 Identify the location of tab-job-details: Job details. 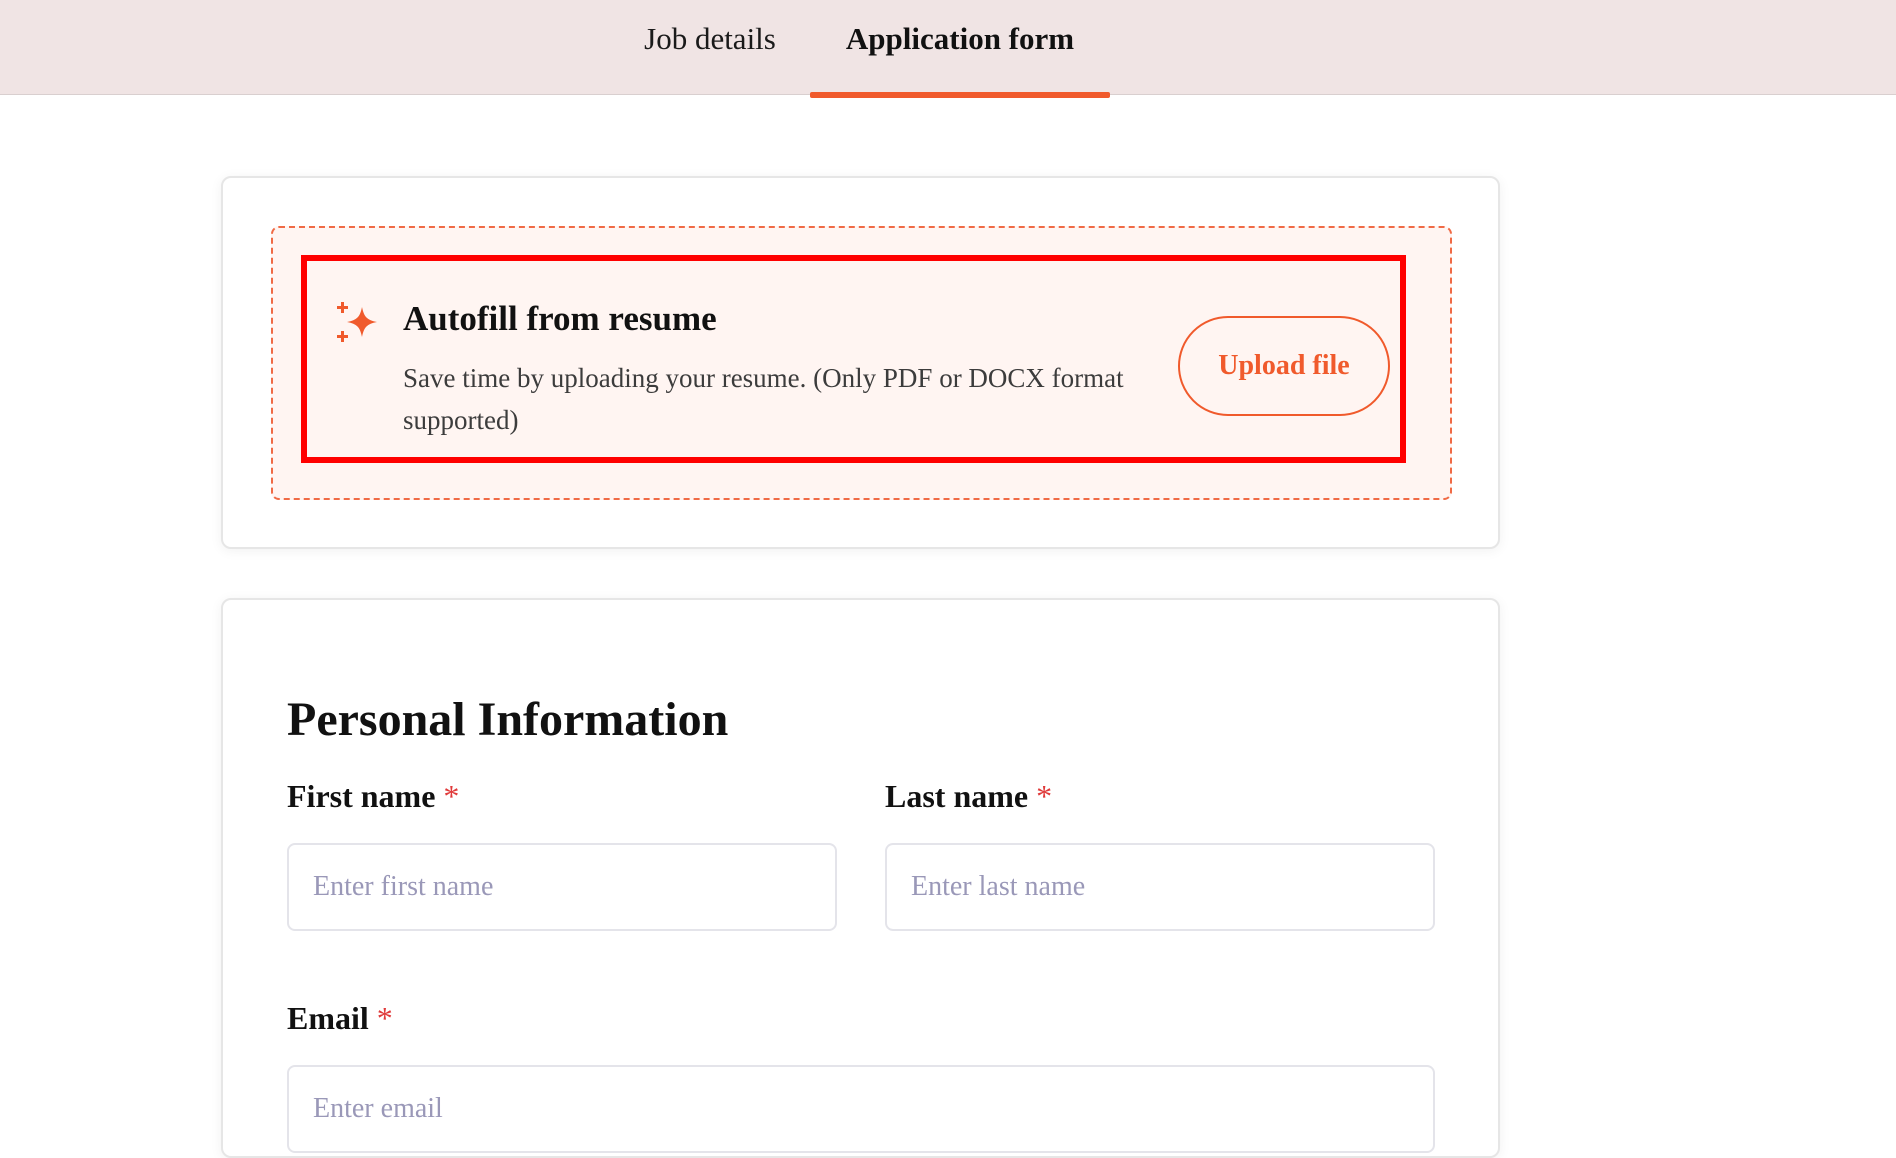
(710, 49).